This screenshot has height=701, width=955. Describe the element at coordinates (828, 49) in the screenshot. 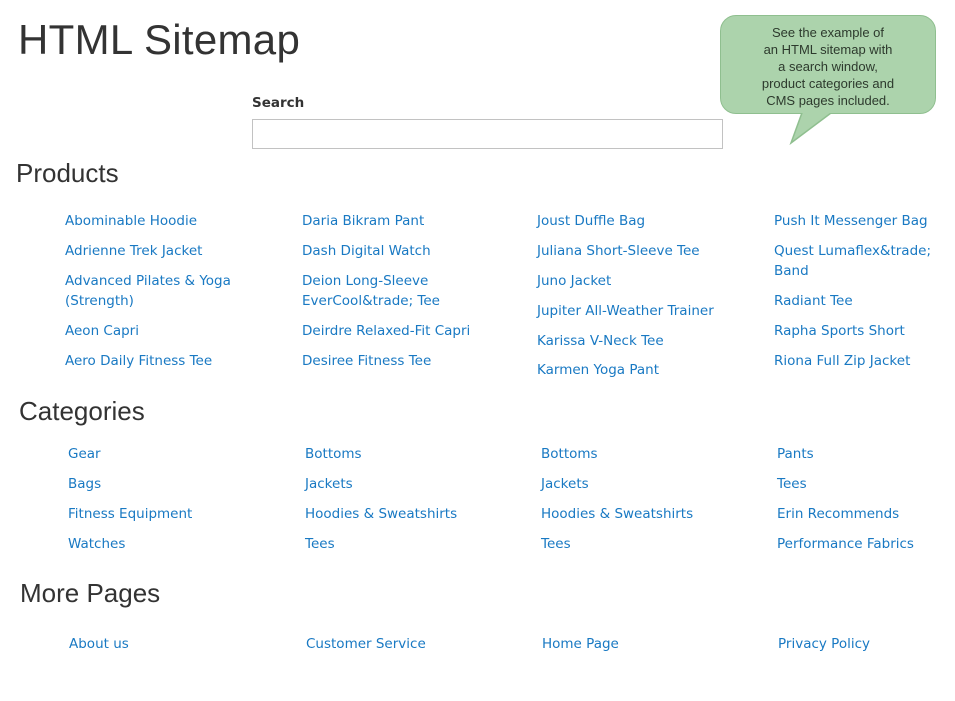

I see `callout-text: an HTML sitemap with` at that location.